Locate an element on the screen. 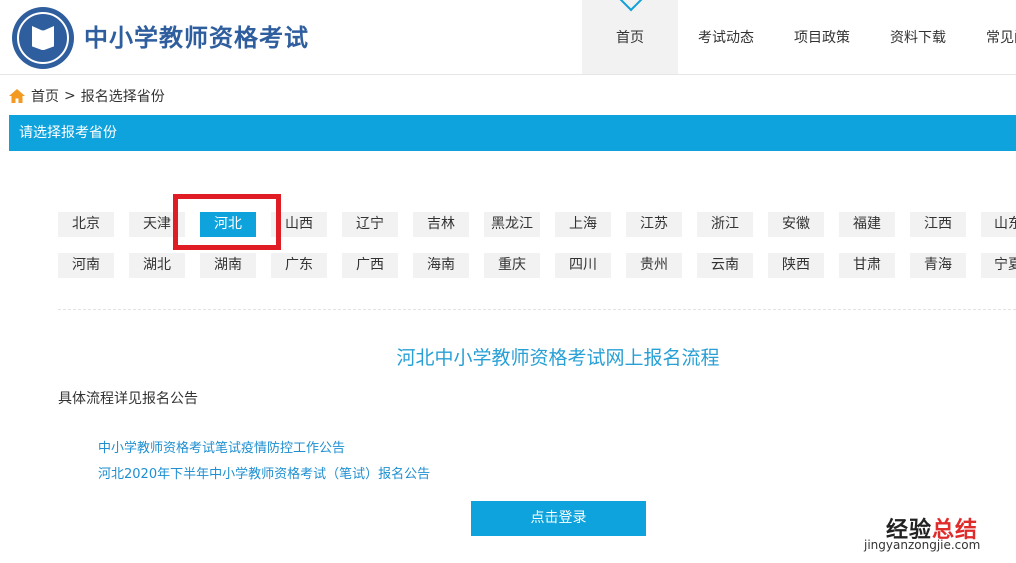  province-button: 河南 is located at coordinates (86, 265).